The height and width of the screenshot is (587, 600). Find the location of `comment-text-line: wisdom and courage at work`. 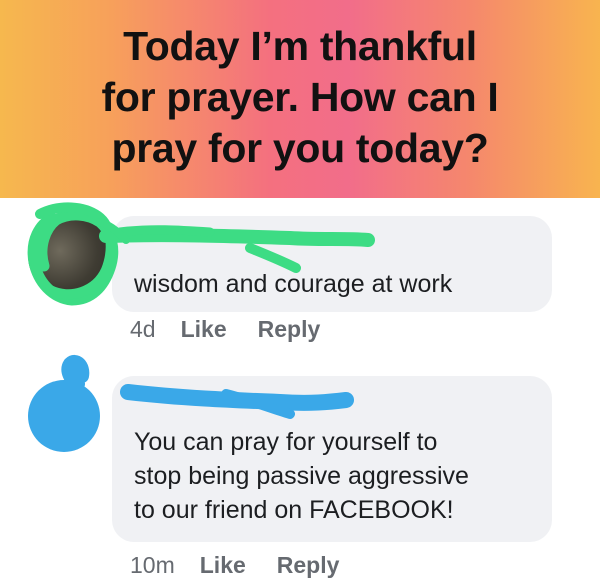

comment-text-line: wisdom and courage at work is located at coordinates (293, 284).